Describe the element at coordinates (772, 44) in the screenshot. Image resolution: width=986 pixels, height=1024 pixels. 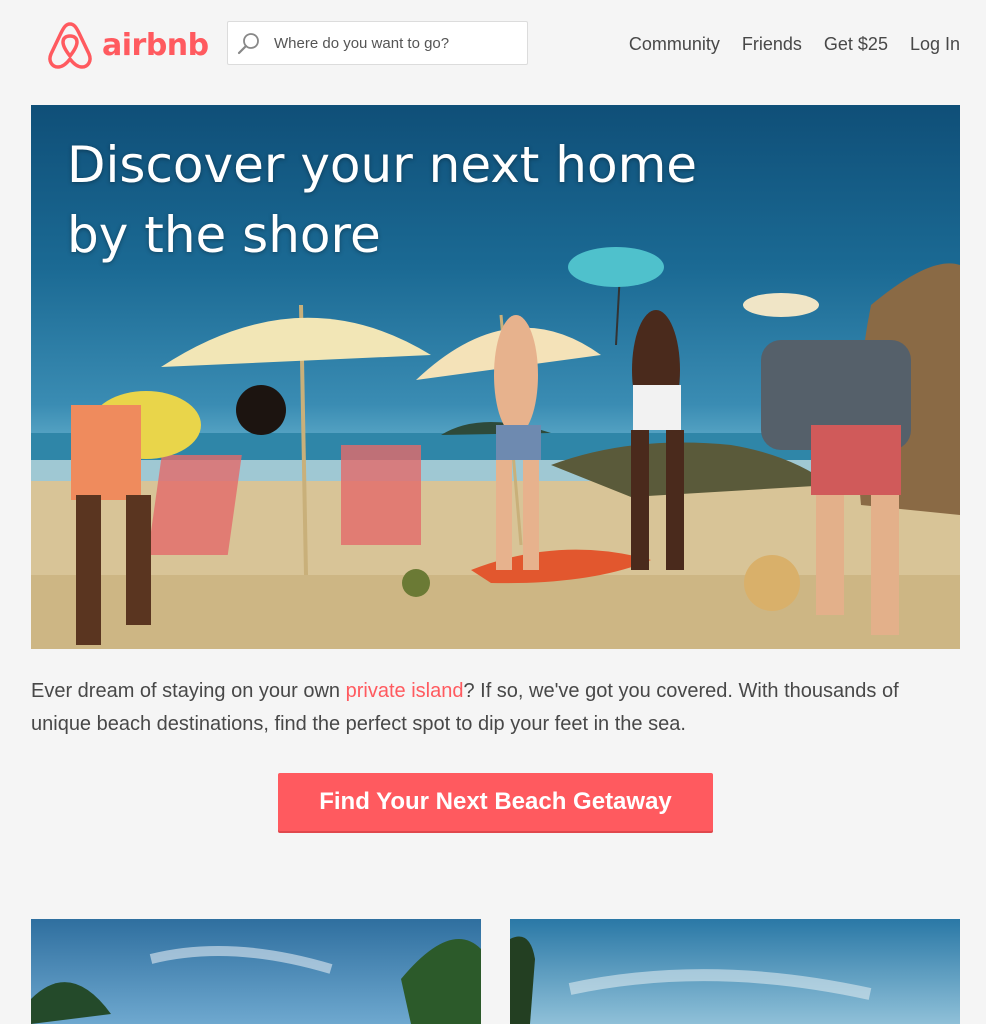
I see `nav-friends-link: Friends` at that location.